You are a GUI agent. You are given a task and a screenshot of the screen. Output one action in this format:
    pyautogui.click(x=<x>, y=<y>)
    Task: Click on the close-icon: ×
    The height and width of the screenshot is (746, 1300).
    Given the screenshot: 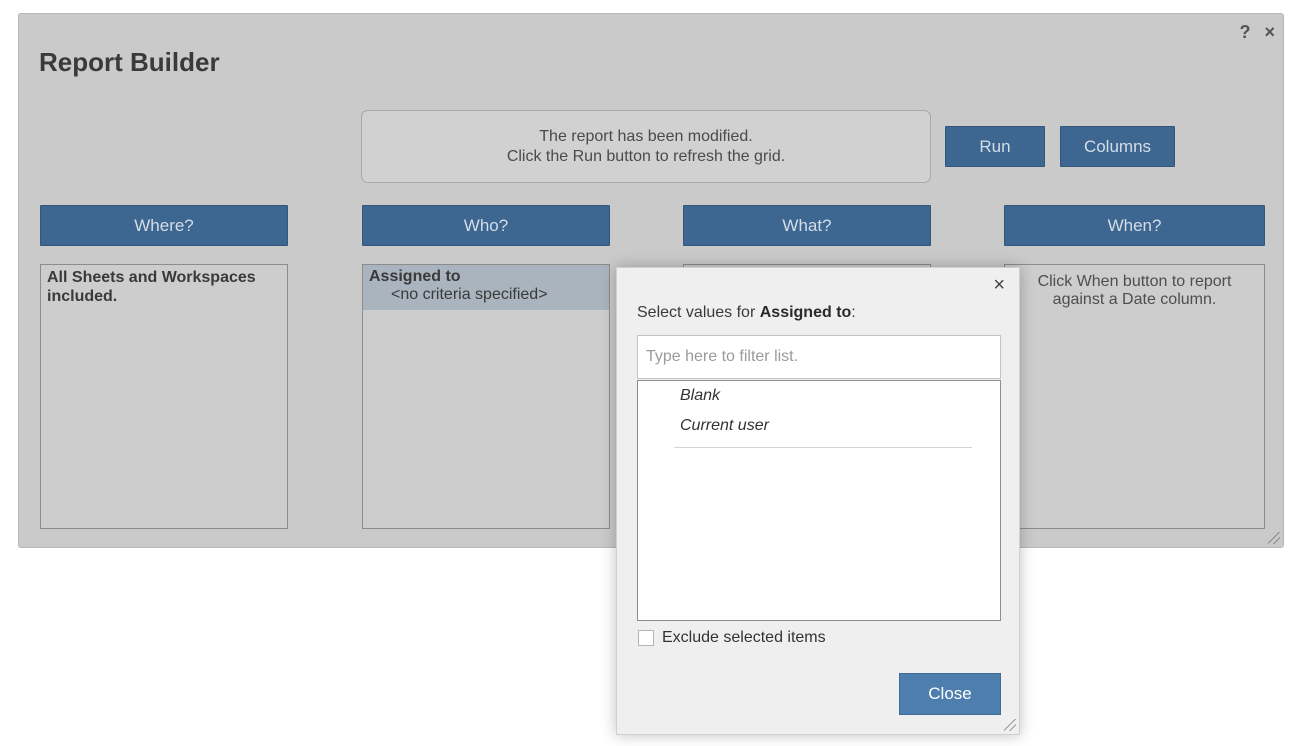 What is the action you would take?
    pyautogui.click(x=1269, y=32)
    